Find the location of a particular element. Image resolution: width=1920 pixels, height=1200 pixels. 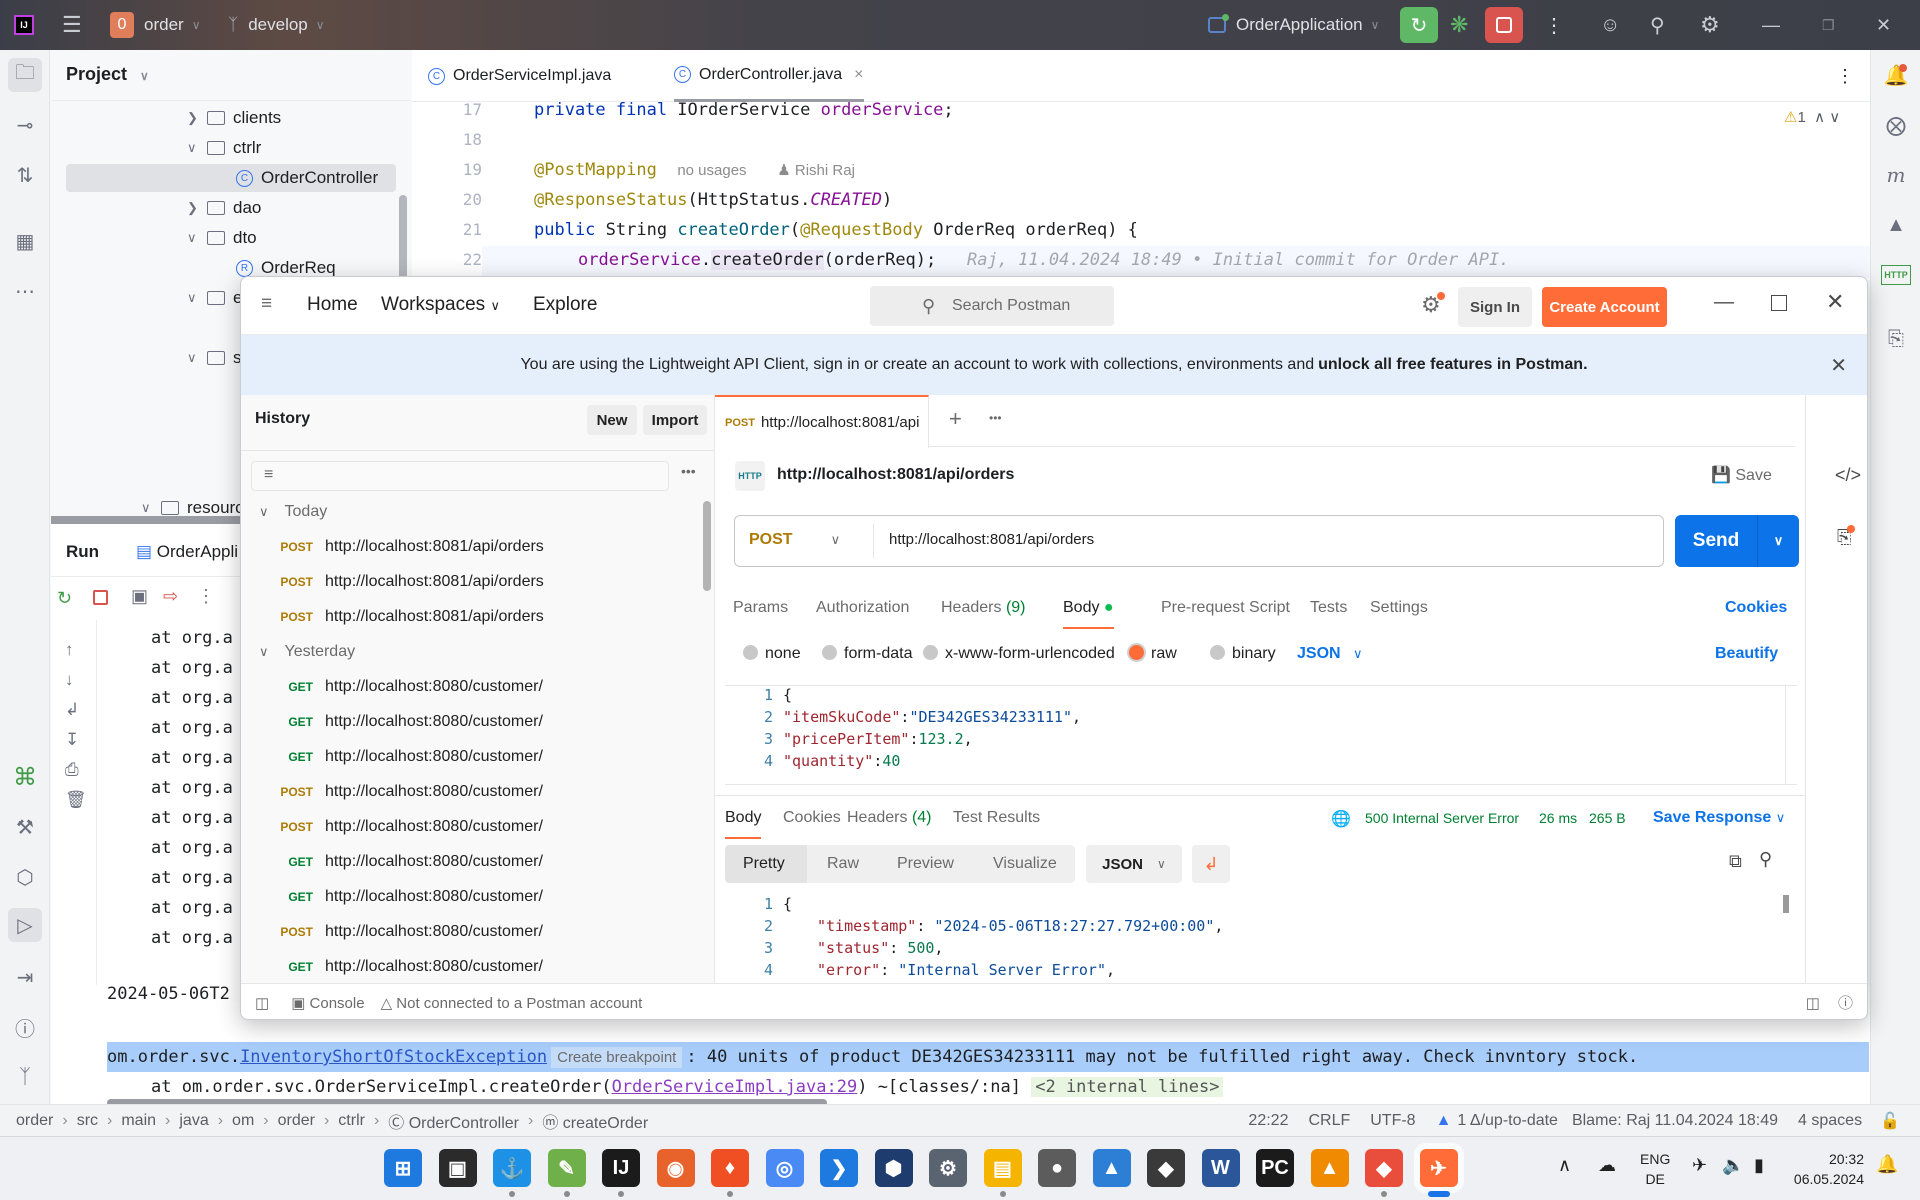

response-time: 26 ms is located at coordinates (1558, 818).